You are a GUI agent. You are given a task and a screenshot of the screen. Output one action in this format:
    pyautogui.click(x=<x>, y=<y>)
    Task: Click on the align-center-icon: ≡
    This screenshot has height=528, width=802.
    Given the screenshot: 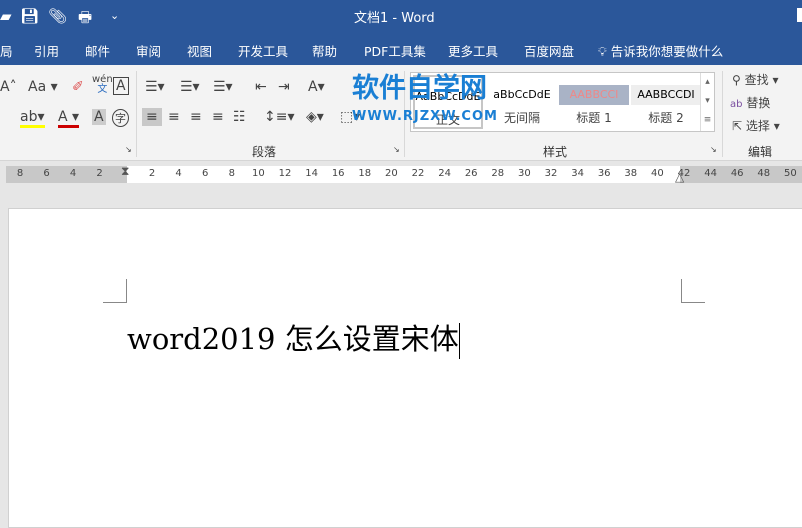 What is the action you would take?
    pyautogui.click(x=174, y=117)
    